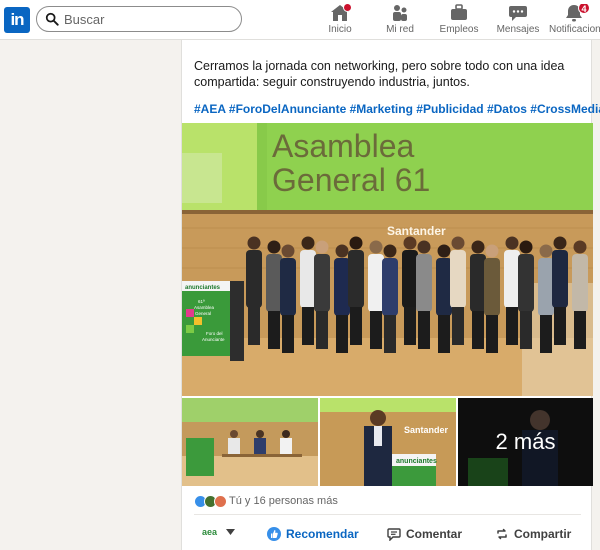 Image resolution: width=600 pixels, height=550 pixels. Describe the element at coordinates (400, 29) in the screenshot. I see `nav-item-label: Mi red` at that location.